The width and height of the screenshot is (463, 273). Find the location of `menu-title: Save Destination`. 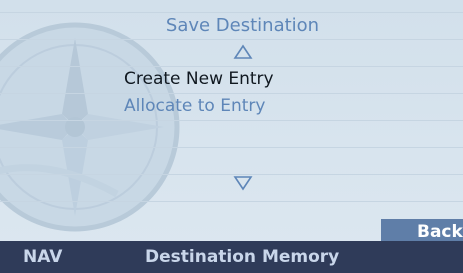

menu-title: Save Destination is located at coordinates (242, 25).